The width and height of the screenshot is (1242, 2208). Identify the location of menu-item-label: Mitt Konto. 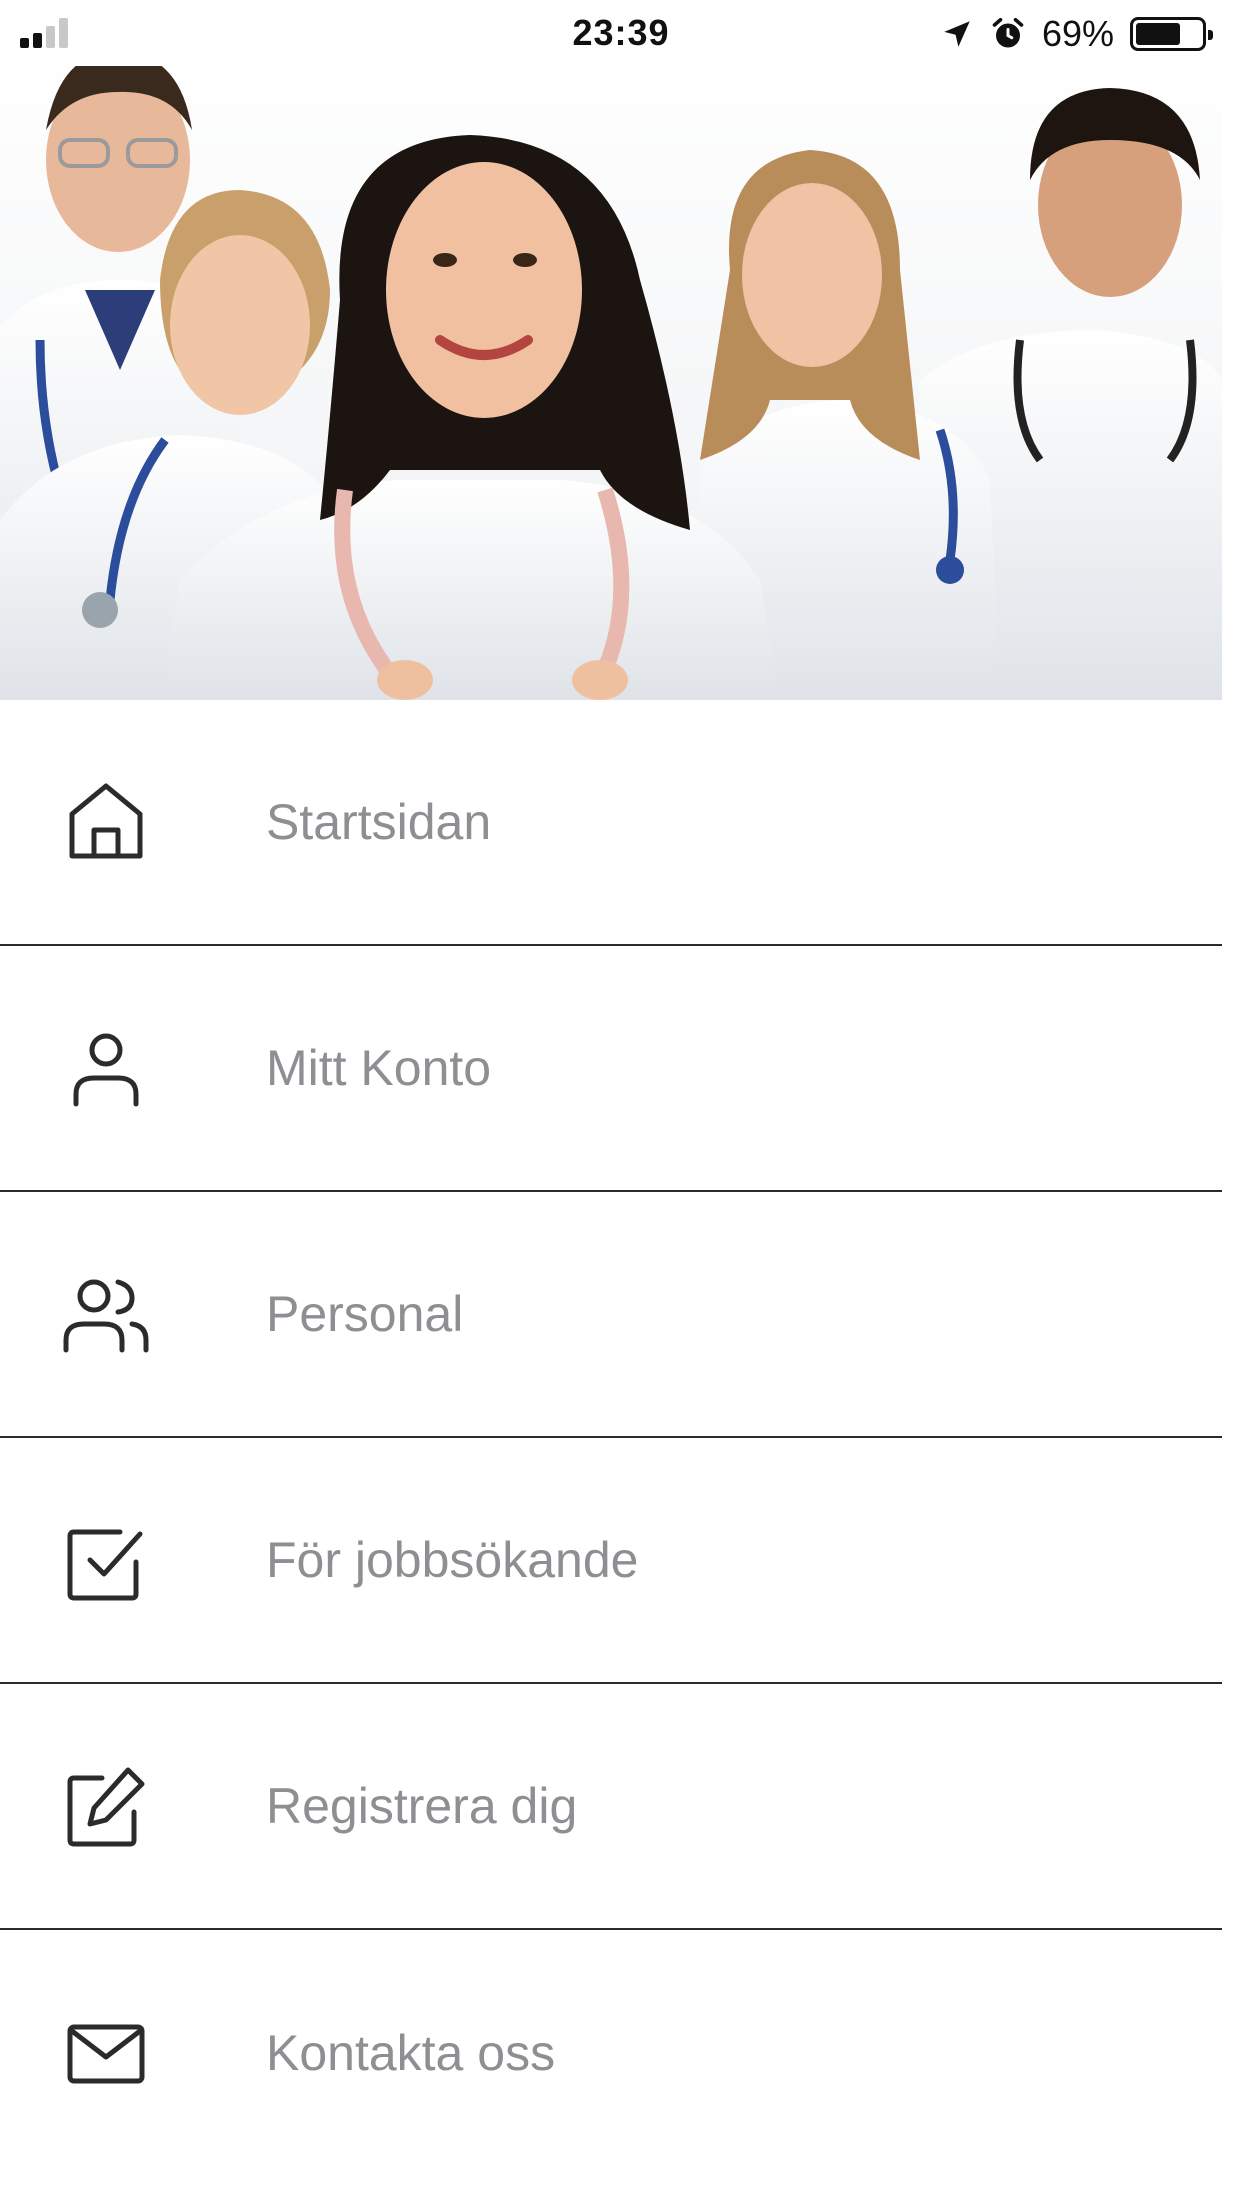
(379, 1068).